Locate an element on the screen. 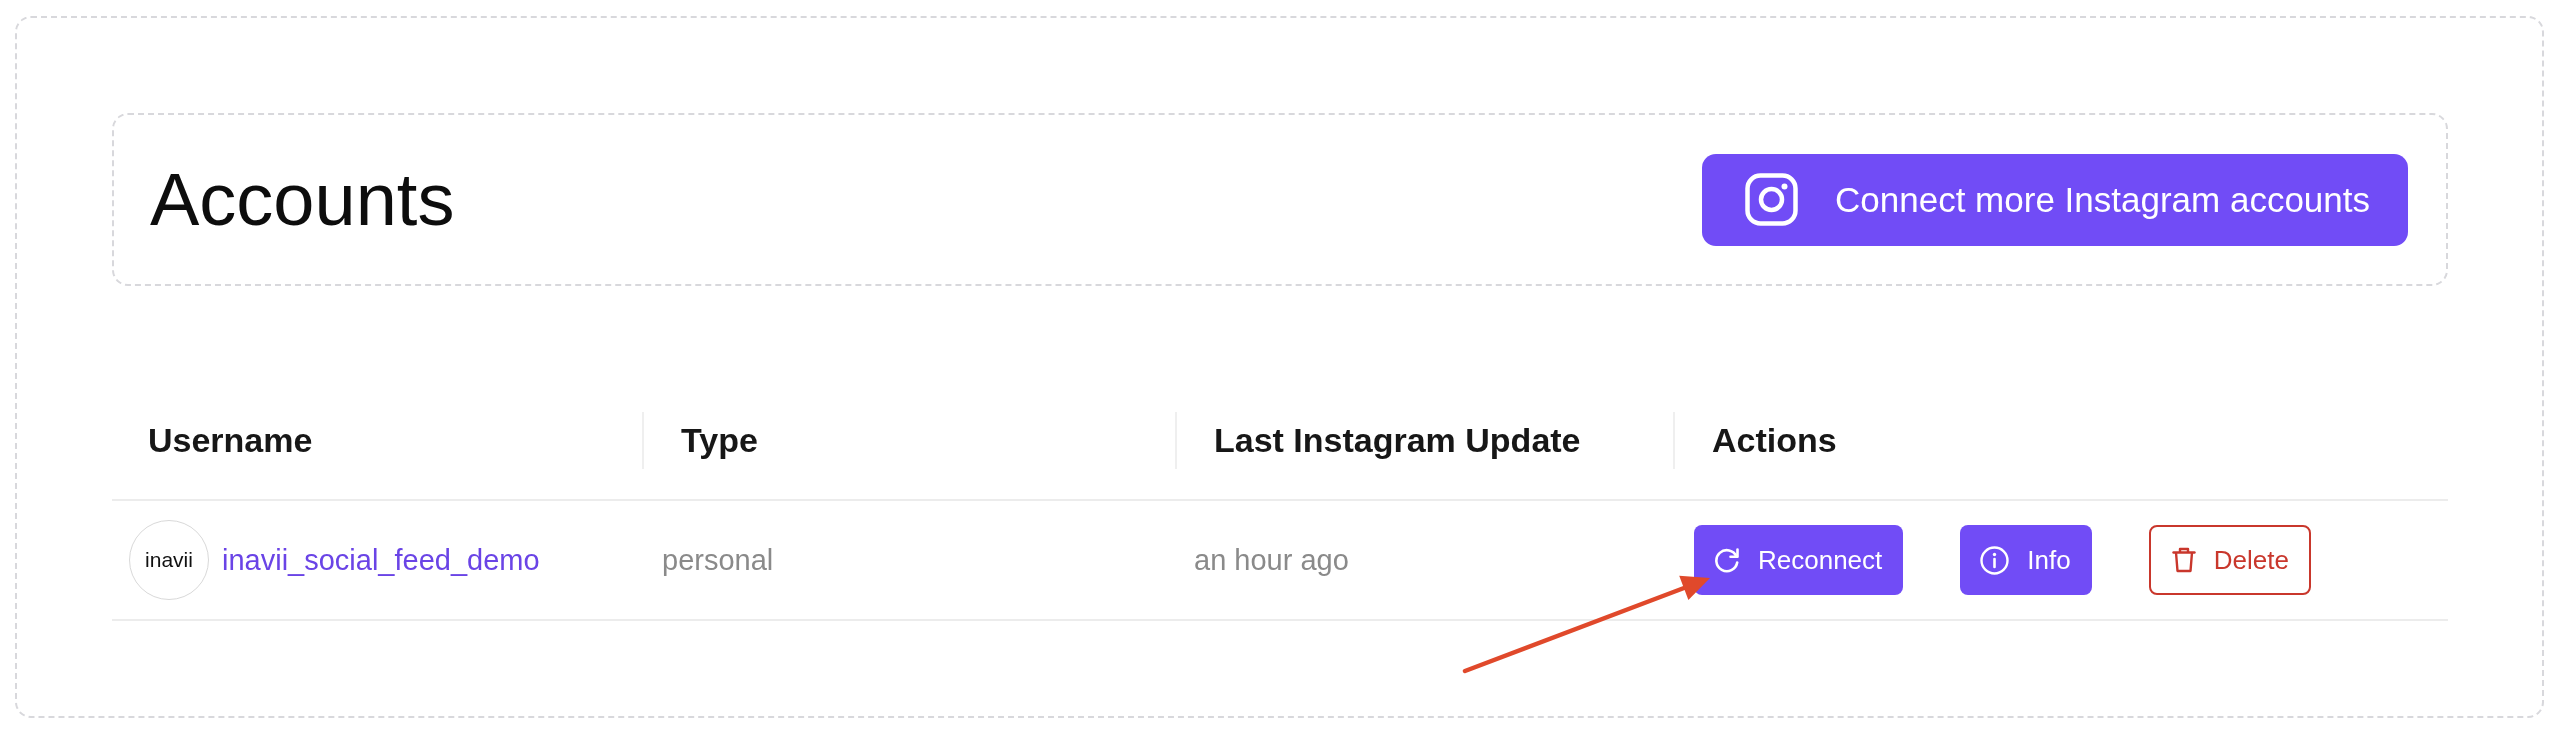 Image resolution: width=2560 pixels, height=734 pixels. delete-button: Delete is located at coordinates (2229, 560).